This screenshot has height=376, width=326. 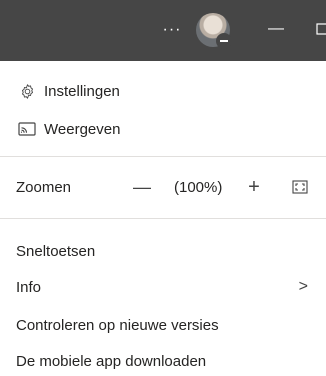 I want to click on menu-item-check-updates: Controleren op nieuwe versies, so click(x=163, y=325).